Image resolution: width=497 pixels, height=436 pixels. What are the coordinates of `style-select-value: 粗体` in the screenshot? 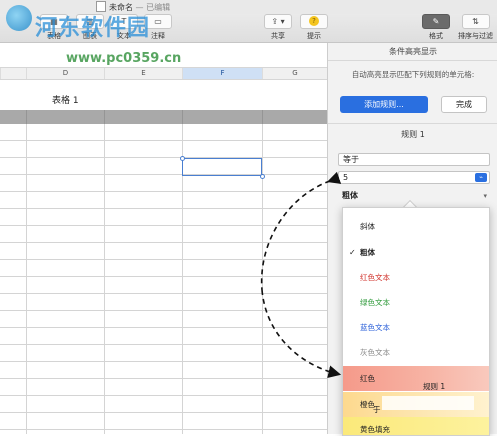 It's located at (350, 195).